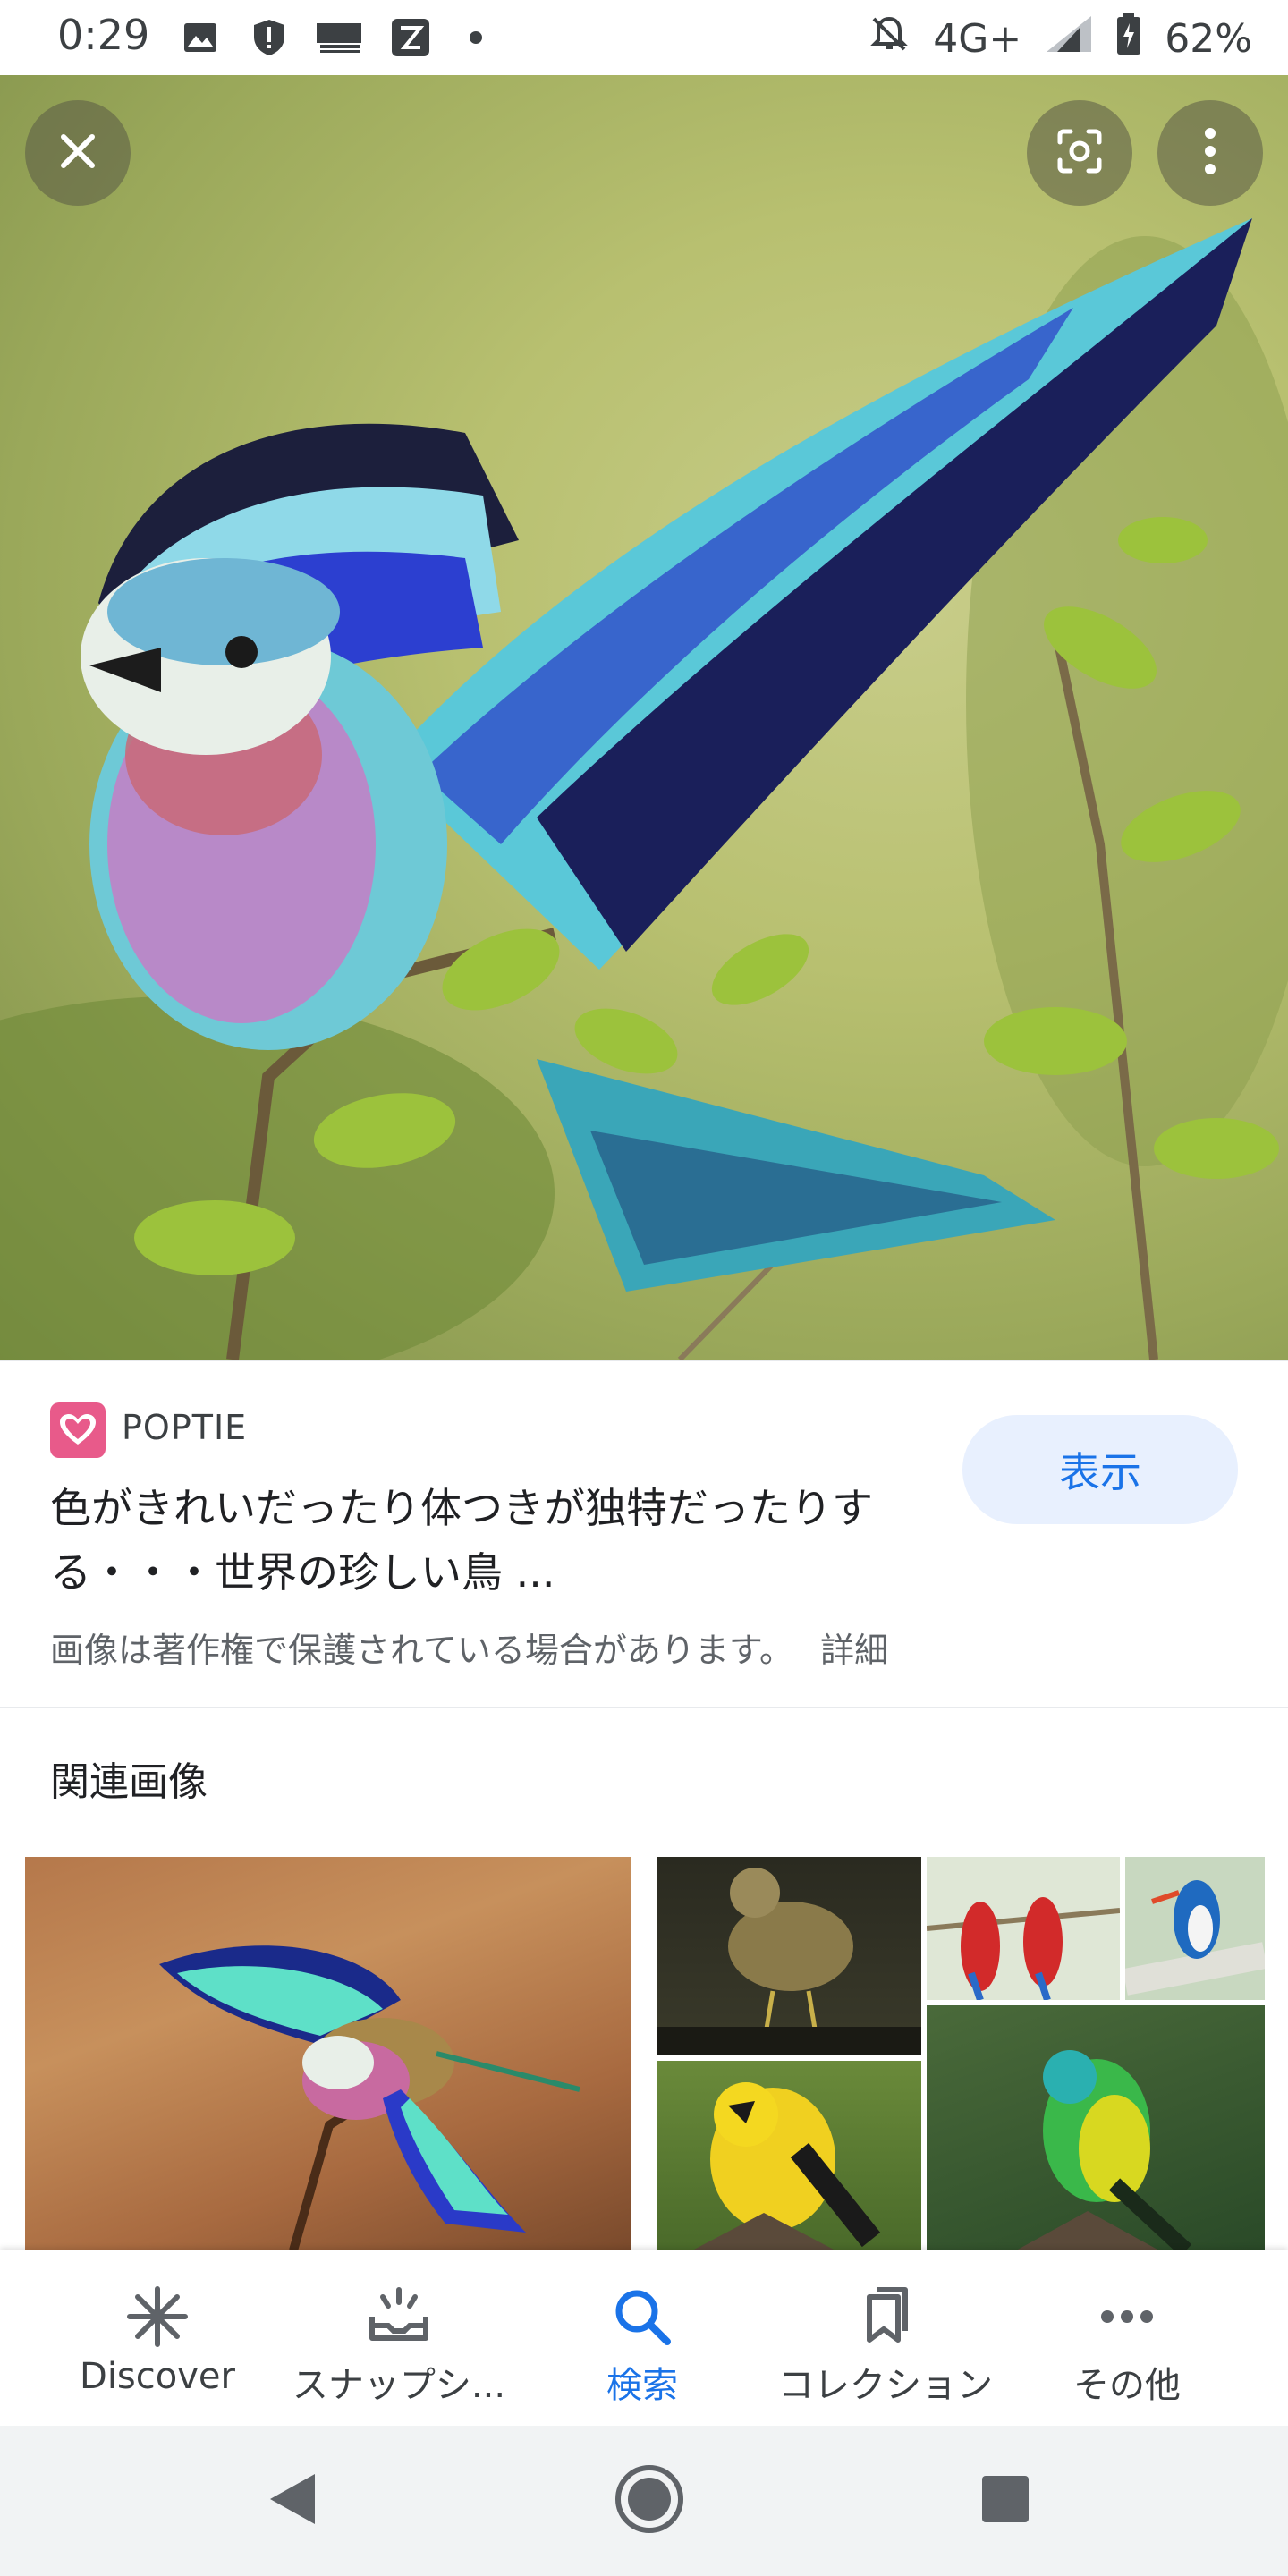 The width and height of the screenshot is (1288, 2576). I want to click on roller-bird-illustration, so click(369, 2097).